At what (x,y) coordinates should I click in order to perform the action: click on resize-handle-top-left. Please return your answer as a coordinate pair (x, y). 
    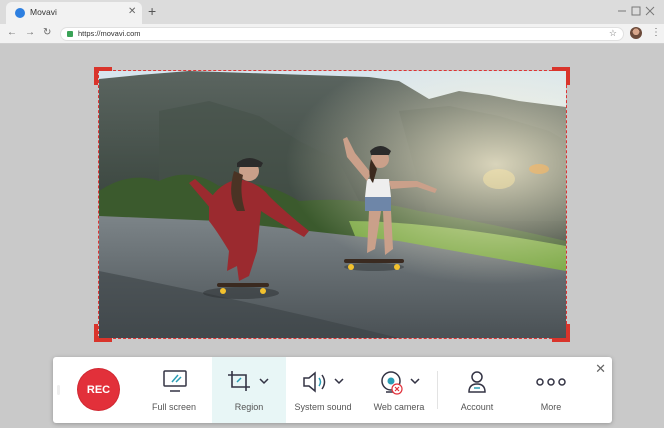
    Looking at the image, I should click on (103, 76).